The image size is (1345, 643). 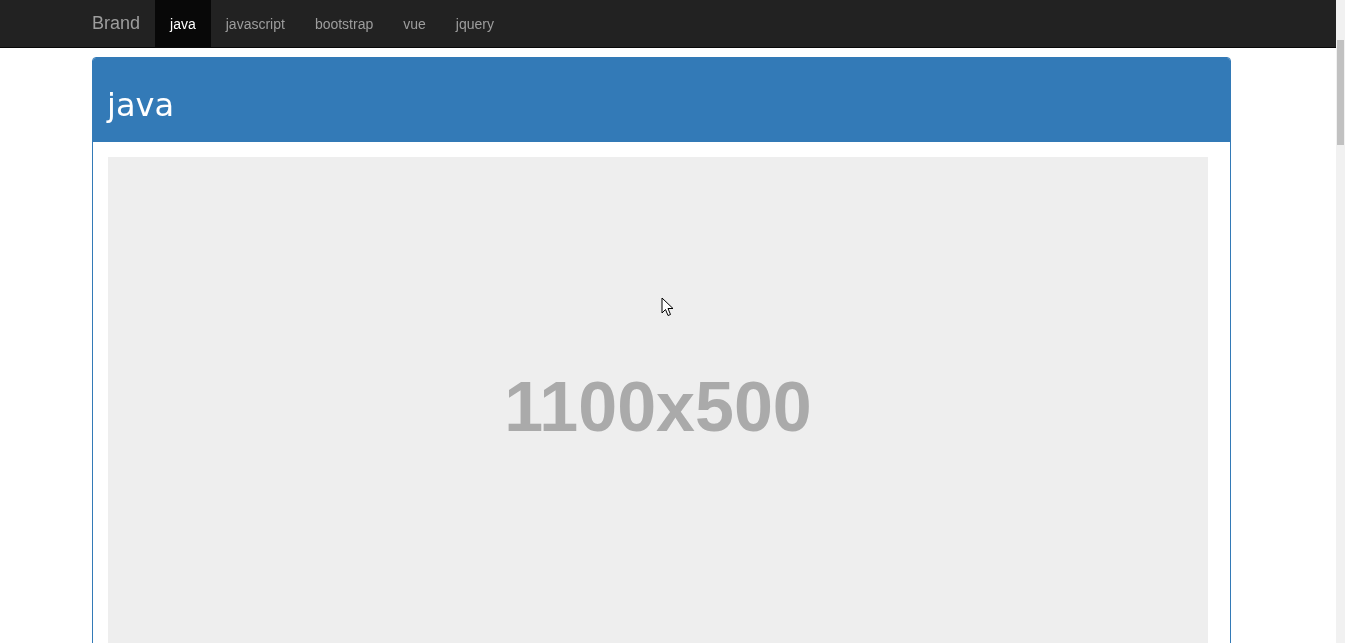 I want to click on panel-title: java, so click(x=141, y=105).